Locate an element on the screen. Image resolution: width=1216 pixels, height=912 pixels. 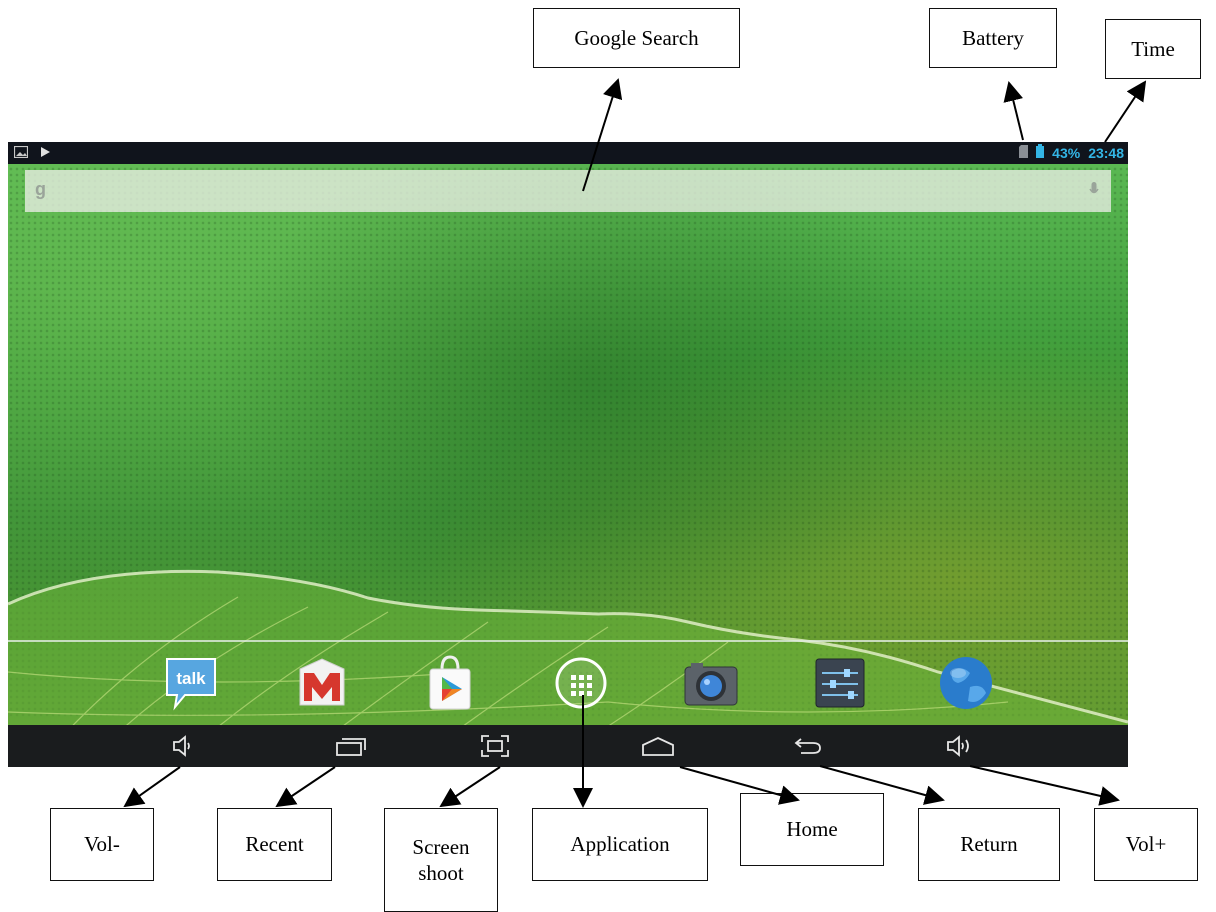
arrow-vol-minus is located at coordinates (152, 787).